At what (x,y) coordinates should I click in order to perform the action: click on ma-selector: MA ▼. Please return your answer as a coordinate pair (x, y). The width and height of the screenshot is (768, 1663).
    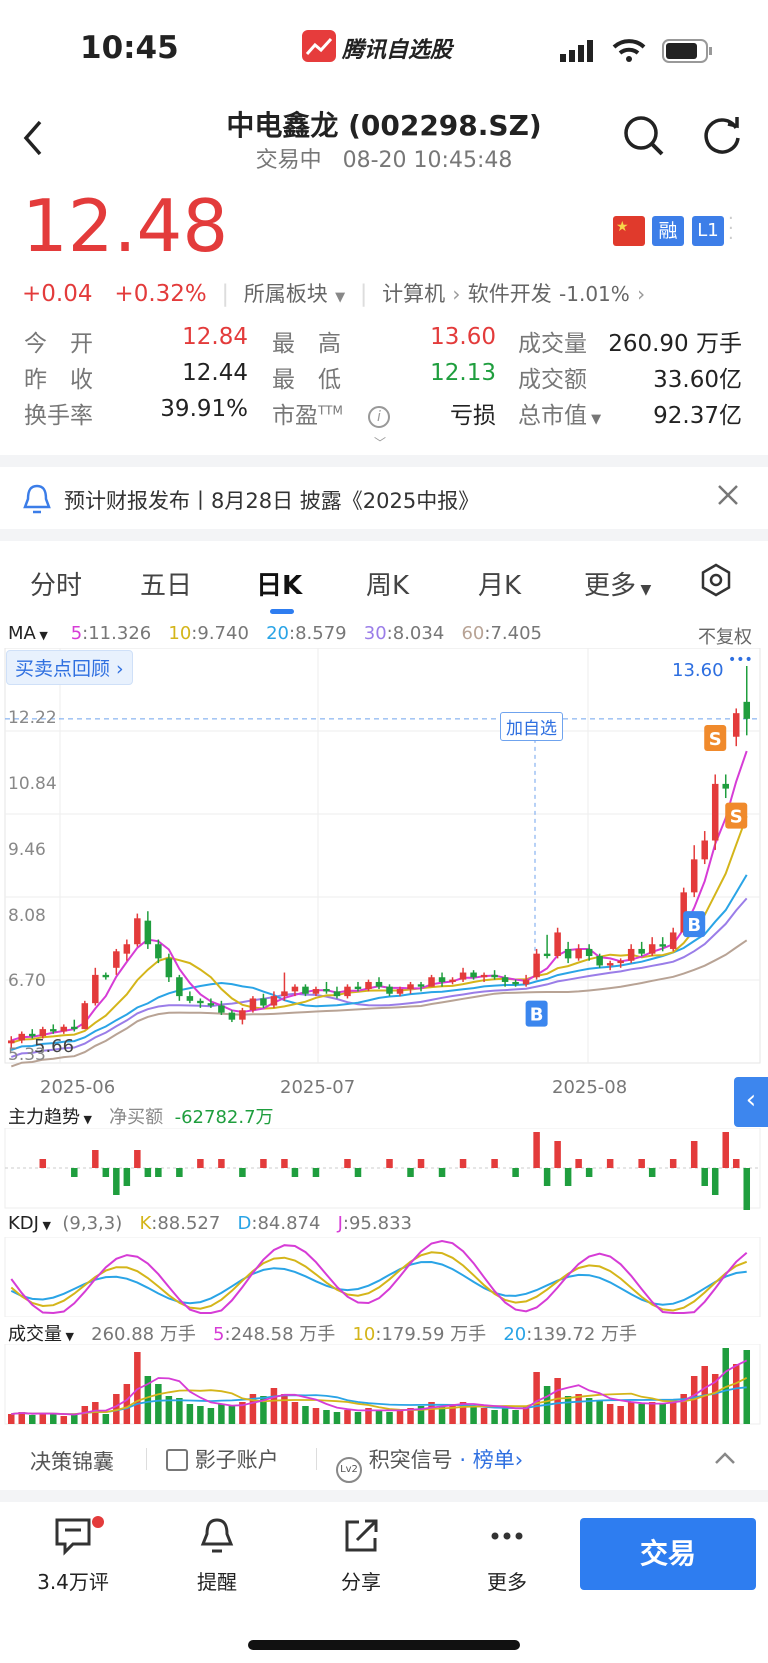
    Looking at the image, I should click on (28, 633).